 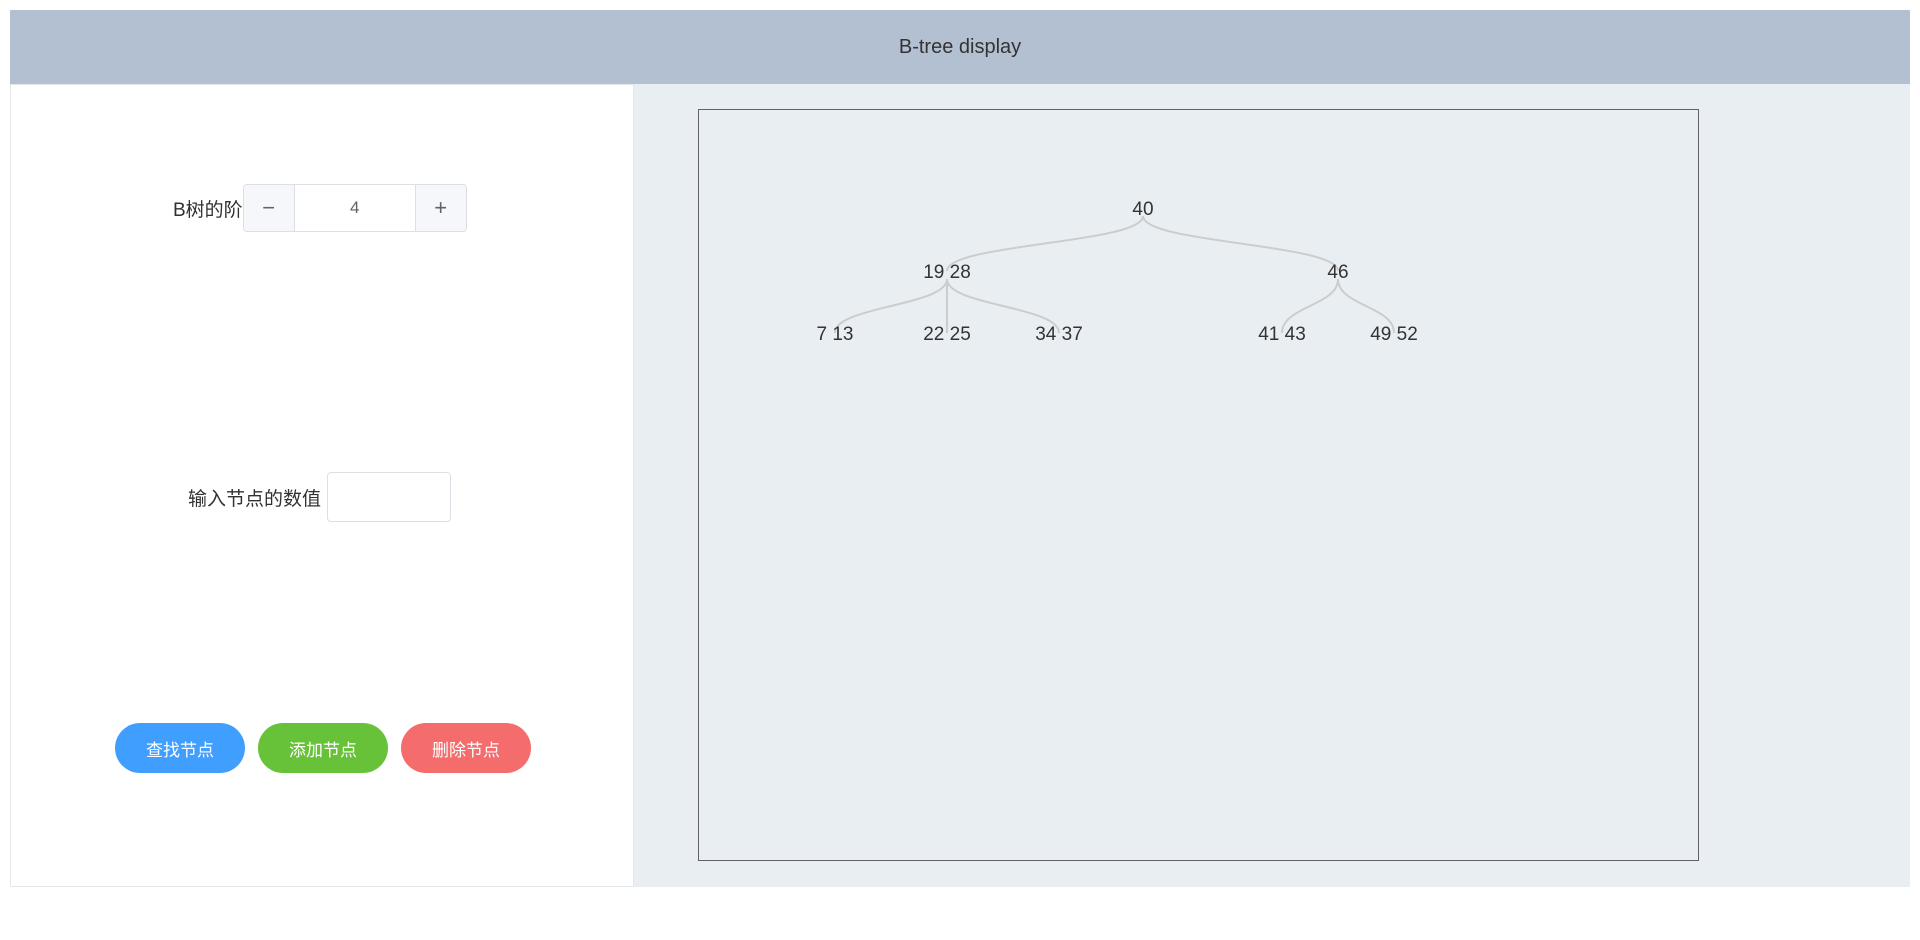 I want to click on page-title: B-tree display, so click(x=960, y=46).